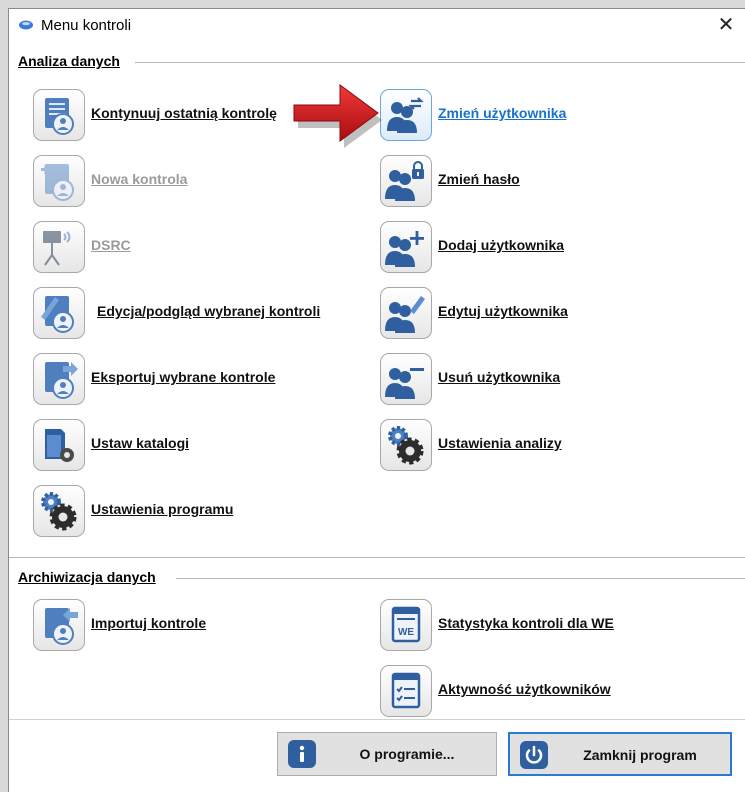 The width and height of the screenshot is (745, 792). I want to click on menu-item-edit-user: Edytuj użytkownika, so click(505, 313).